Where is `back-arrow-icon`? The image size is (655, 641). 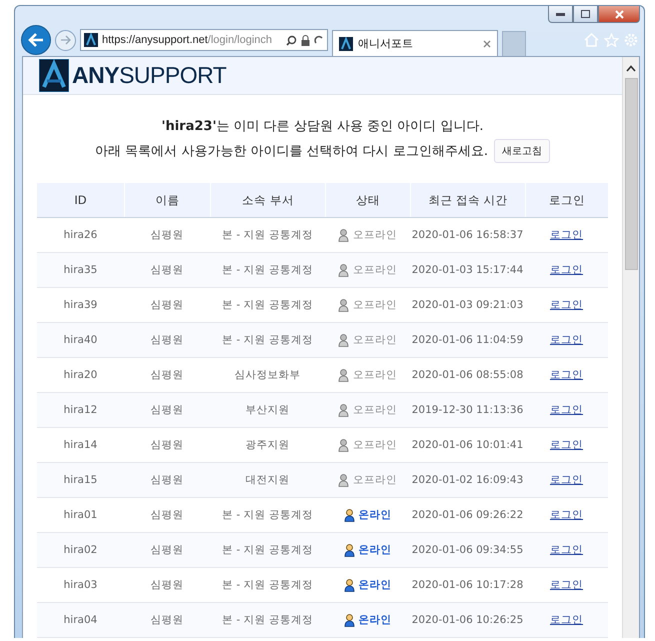
back-arrow-icon is located at coordinates (36, 40).